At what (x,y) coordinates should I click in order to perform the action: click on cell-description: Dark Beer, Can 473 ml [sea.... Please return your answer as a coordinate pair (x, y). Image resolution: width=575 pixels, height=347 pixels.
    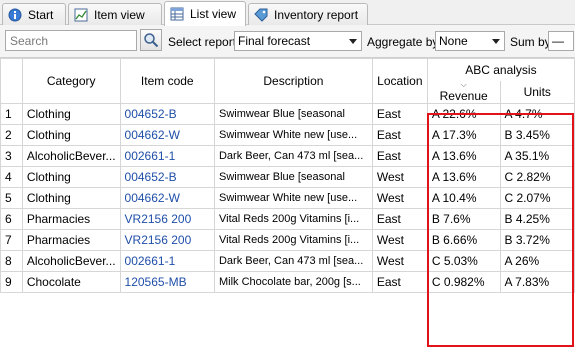
    Looking at the image, I should click on (293, 155).